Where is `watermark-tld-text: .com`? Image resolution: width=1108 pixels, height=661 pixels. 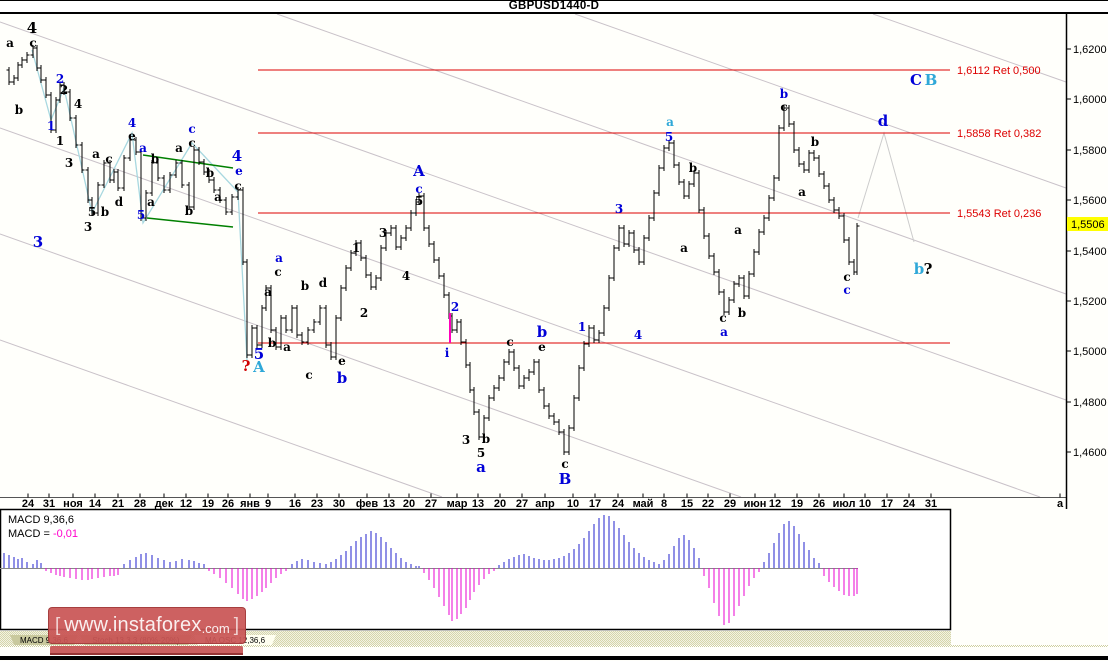 watermark-tld-text: .com is located at coordinates (215, 628).